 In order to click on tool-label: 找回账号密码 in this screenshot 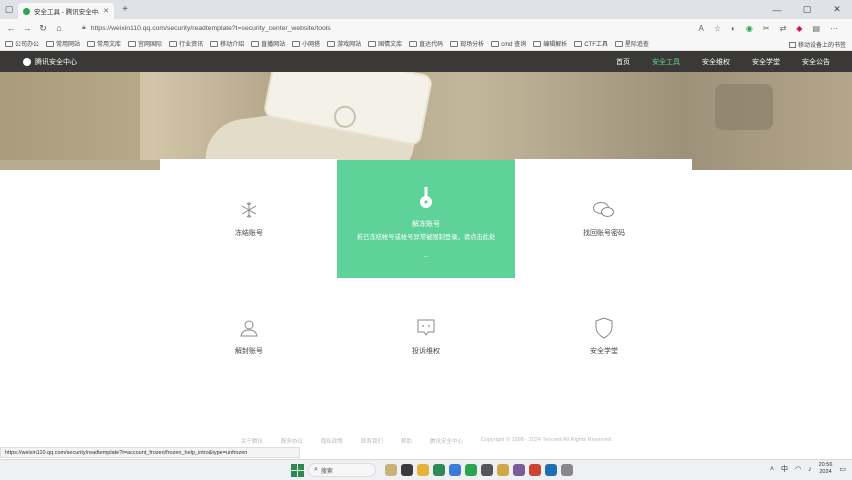, I will do `click(604, 233)`.